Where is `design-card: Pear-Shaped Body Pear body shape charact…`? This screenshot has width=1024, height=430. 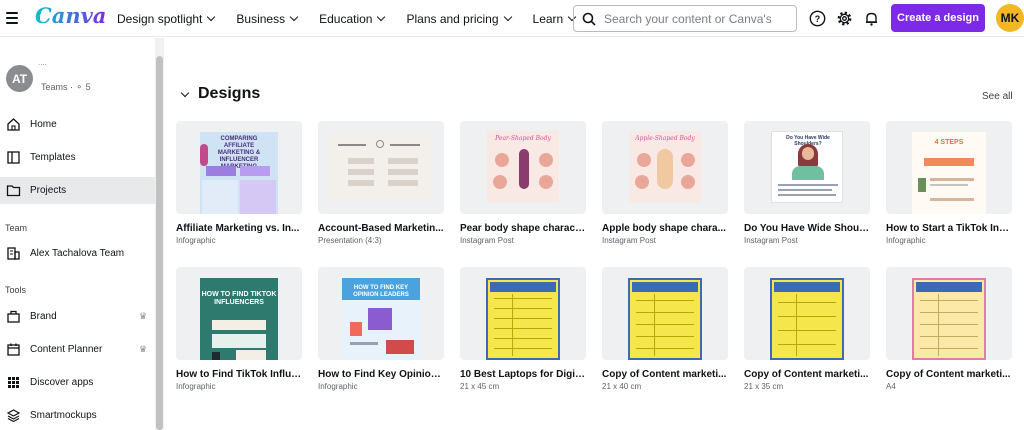
design-card: Pear-Shaped Body Pear body shape charact… is located at coordinates (523, 183).